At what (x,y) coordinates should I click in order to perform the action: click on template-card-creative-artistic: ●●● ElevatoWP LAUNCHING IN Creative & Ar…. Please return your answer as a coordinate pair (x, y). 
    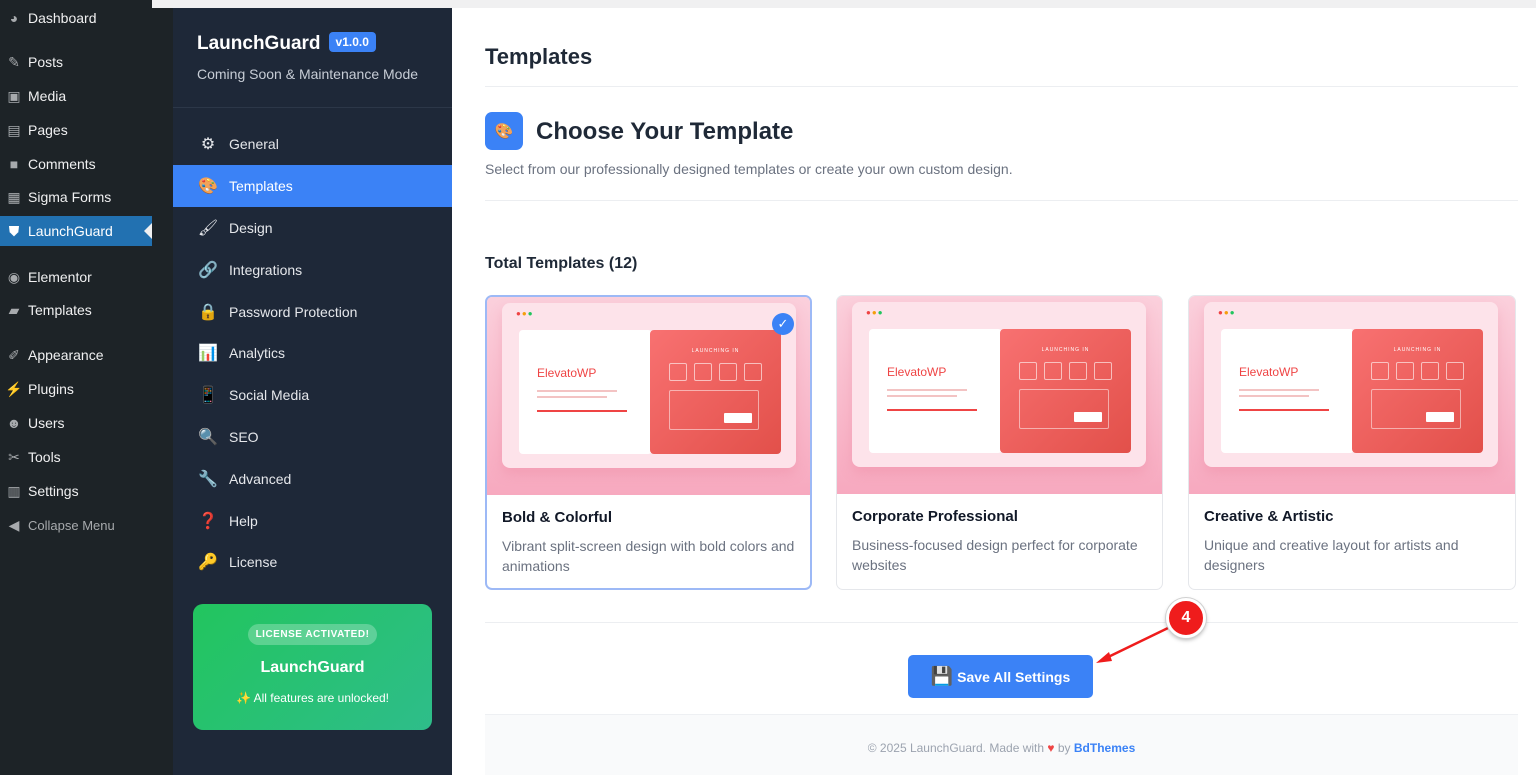
    Looking at the image, I should click on (1352, 442).